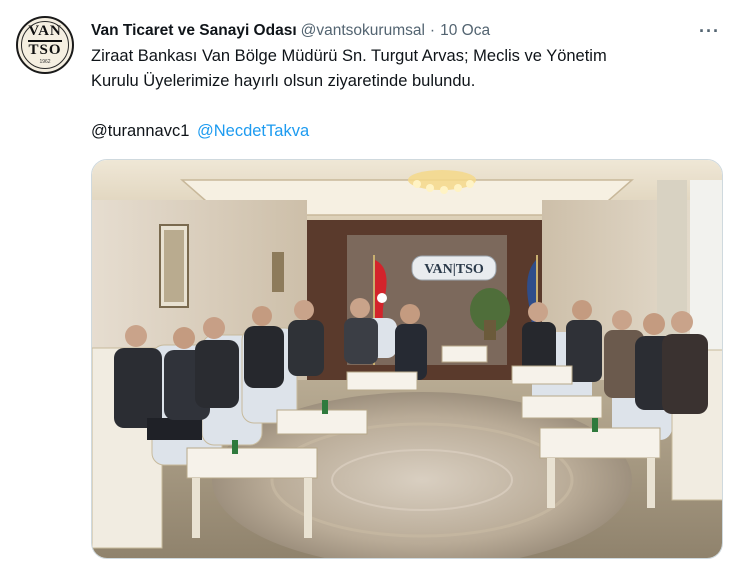  Describe the element at coordinates (709, 31) in the screenshot. I see `more-options-icon: ···` at that location.